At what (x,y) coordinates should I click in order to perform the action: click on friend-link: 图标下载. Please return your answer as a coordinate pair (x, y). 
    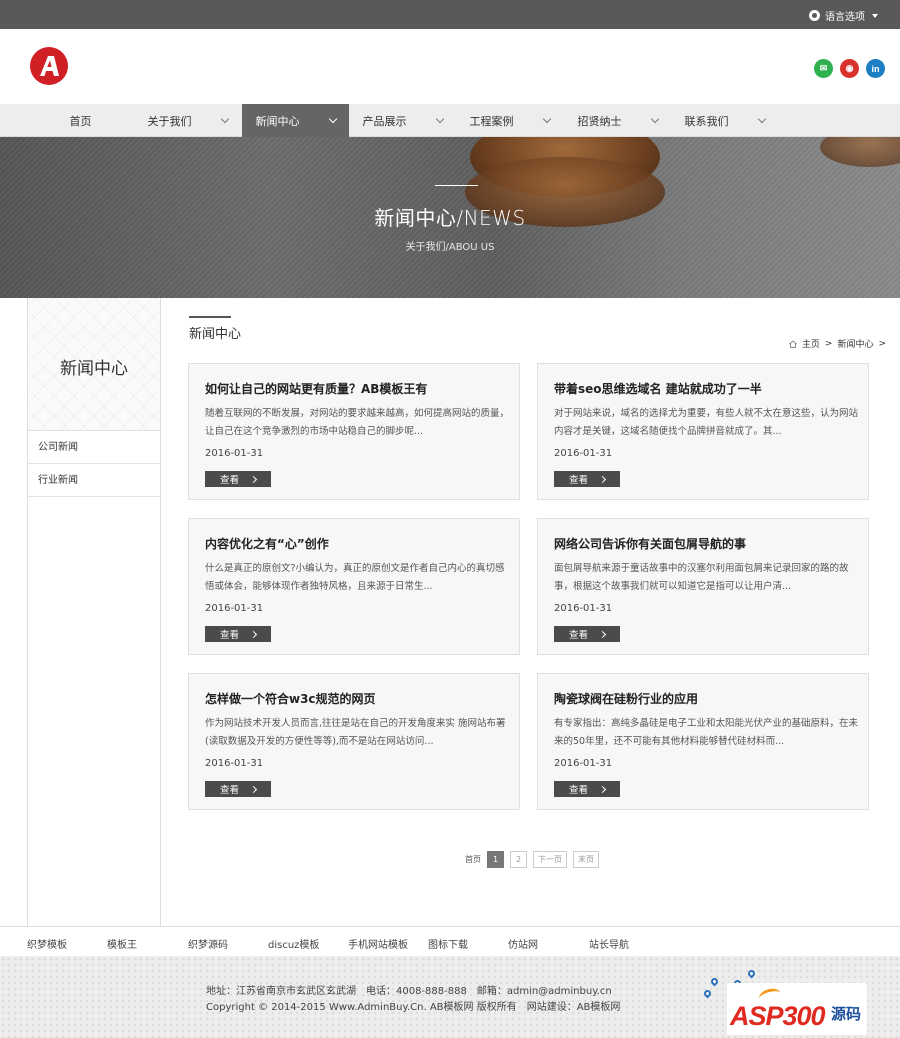
    Looking at the image, I should click on (448, 943).